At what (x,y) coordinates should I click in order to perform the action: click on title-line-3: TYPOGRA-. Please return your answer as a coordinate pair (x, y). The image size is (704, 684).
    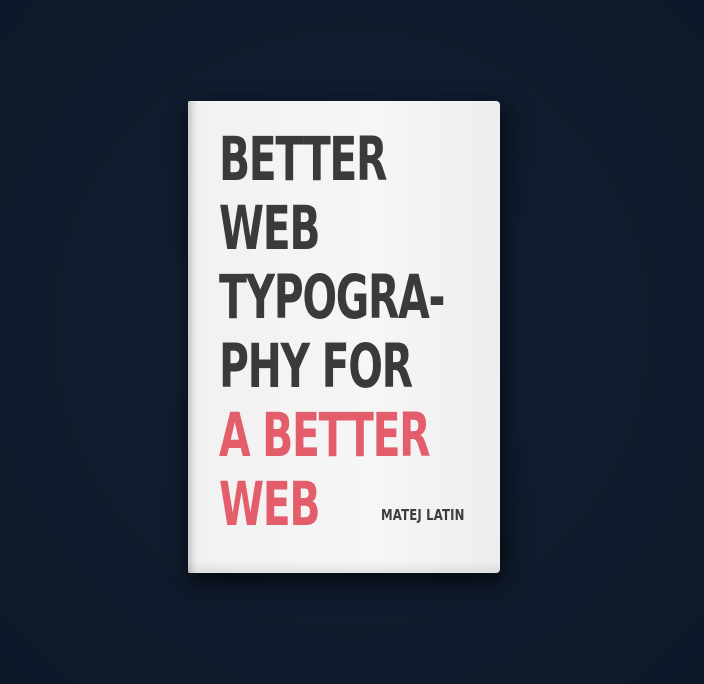
    Looking at the image, I should click on (332, 297).